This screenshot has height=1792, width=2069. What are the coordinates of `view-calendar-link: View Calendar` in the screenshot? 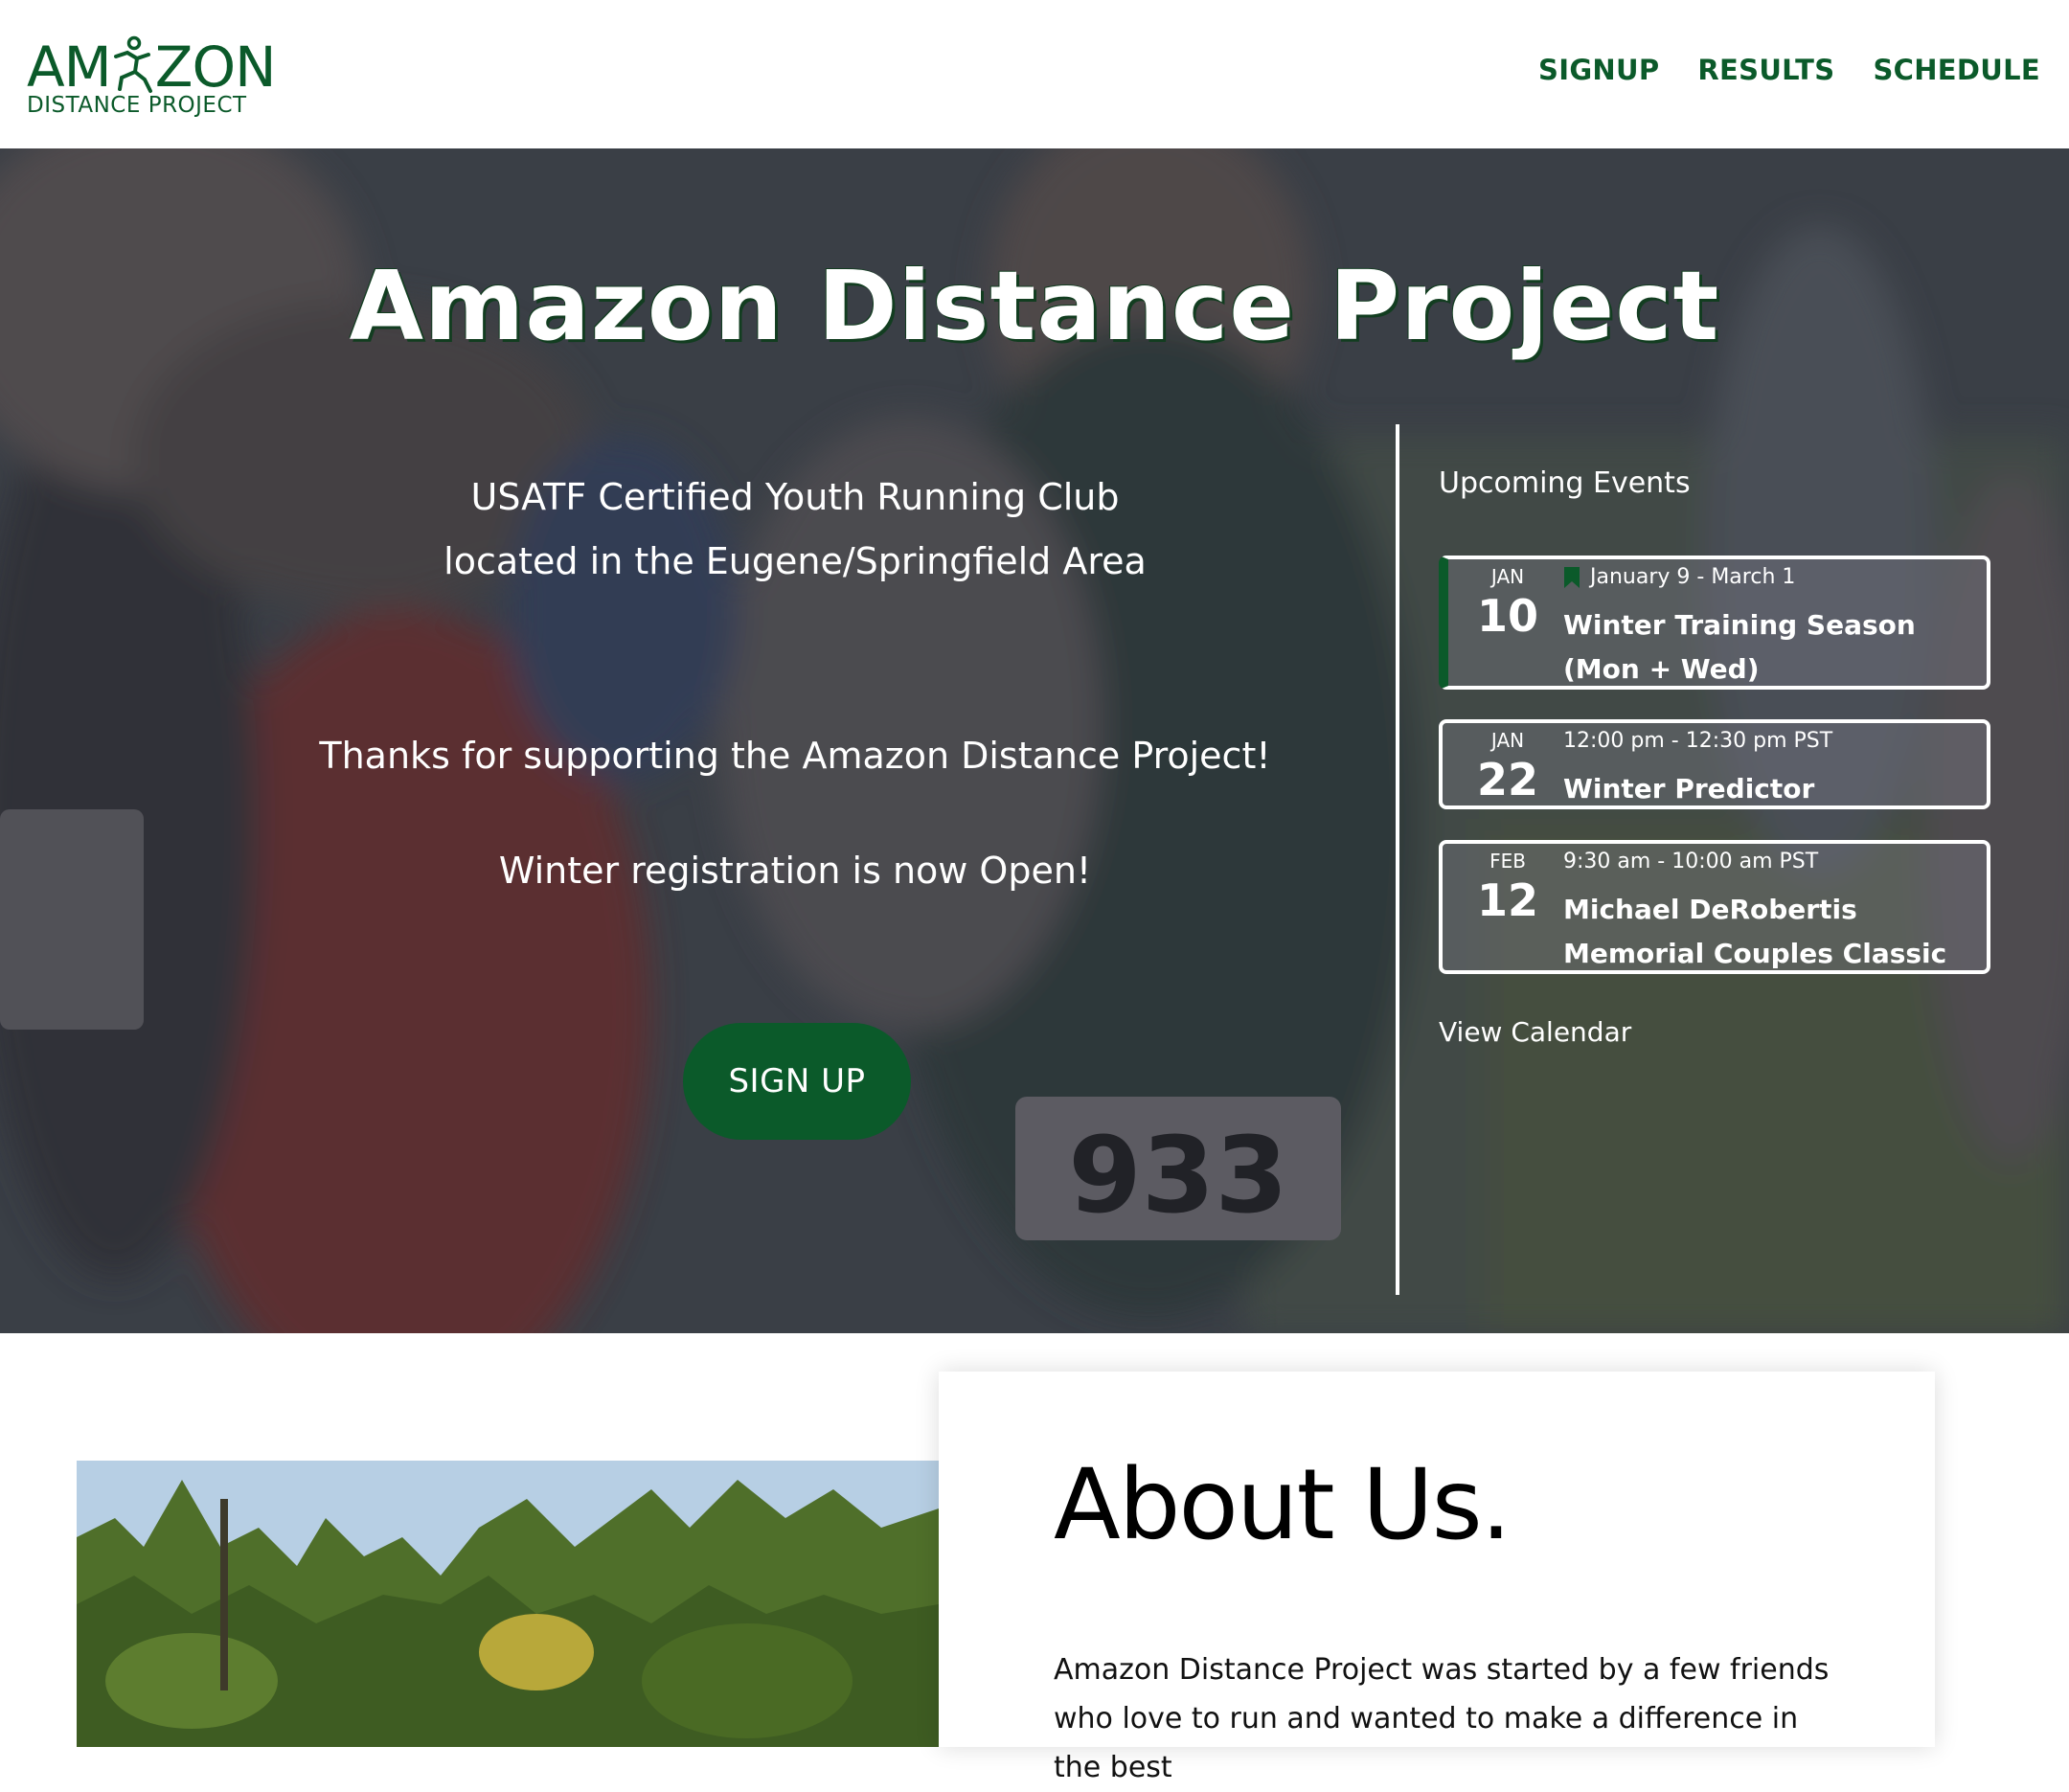 It's located at (1535, 1032).